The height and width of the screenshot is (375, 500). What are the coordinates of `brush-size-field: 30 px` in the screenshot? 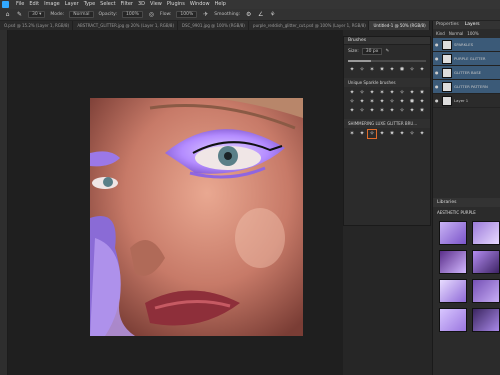 It's located at (372, 51).